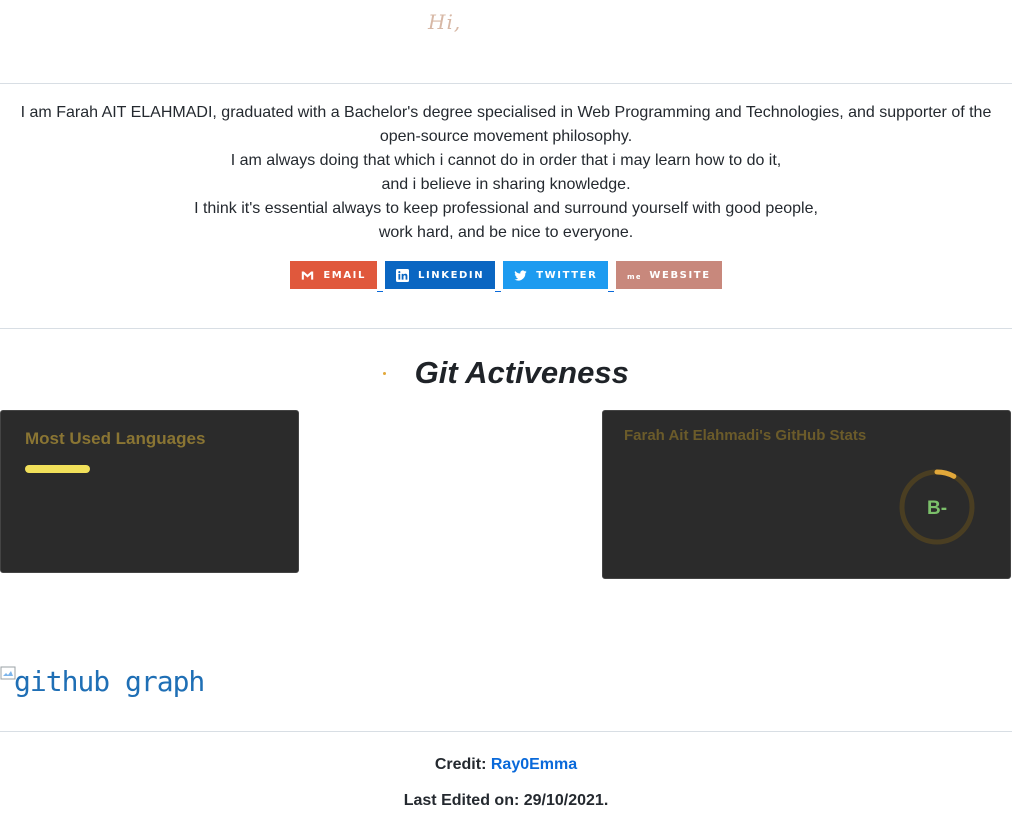 The image size is (1012, 828). What do you see at coordinates (506, 731) in the screenshot?
I see `divider-bottom` at bounding box center [506, 731].